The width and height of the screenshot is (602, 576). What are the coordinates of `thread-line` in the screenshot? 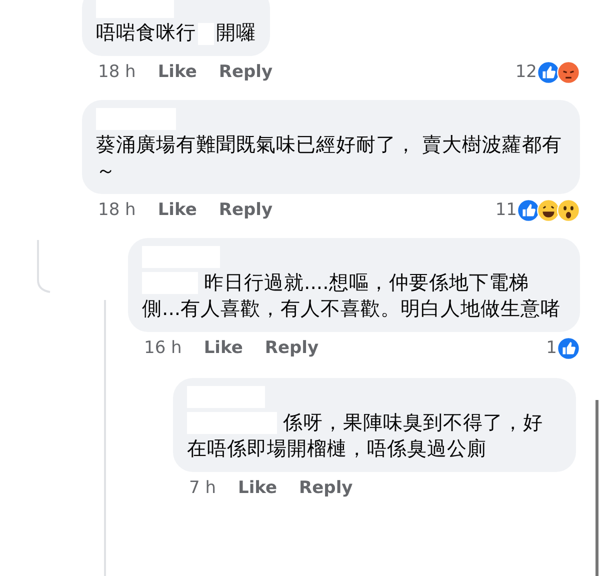 It's located at (43, 266).